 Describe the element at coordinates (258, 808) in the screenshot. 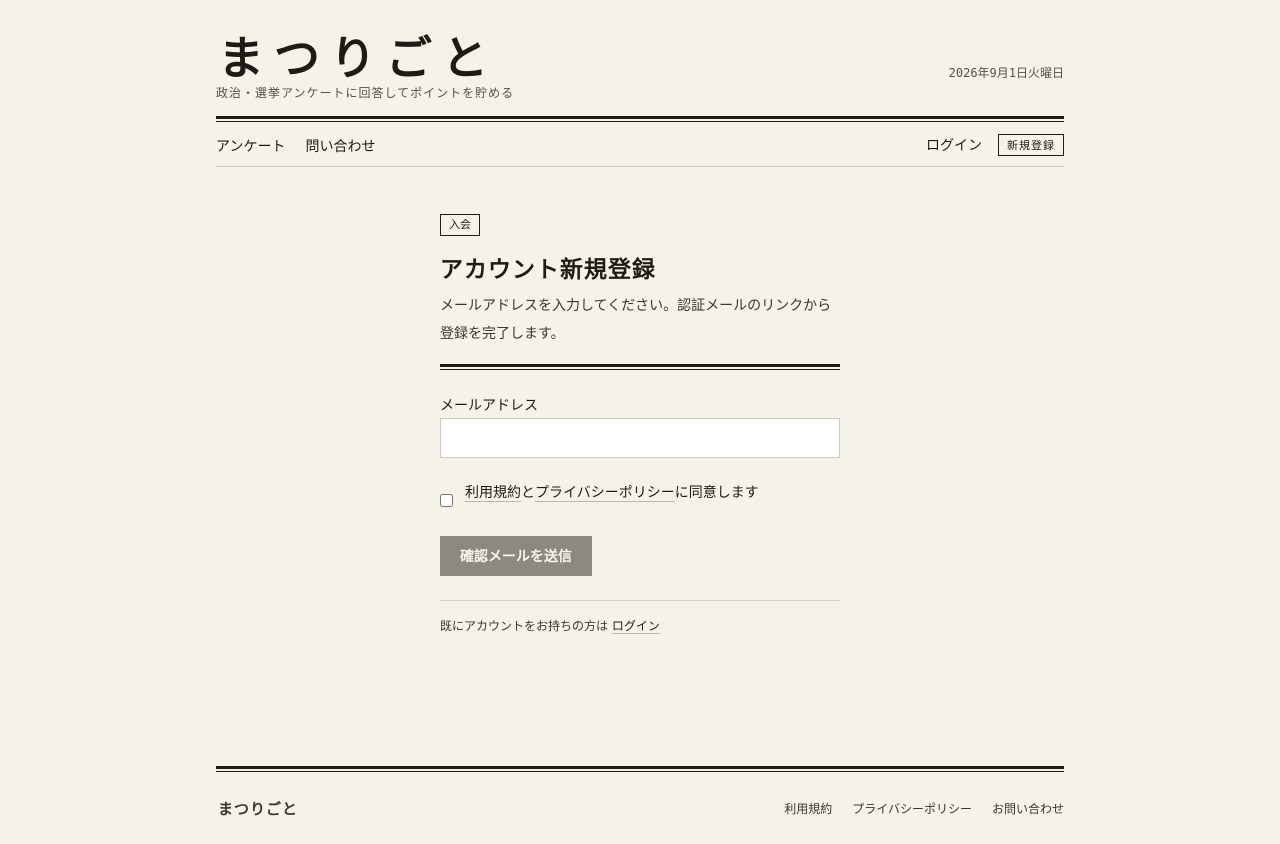

I see `footer-logo: まつりごと` at that location.